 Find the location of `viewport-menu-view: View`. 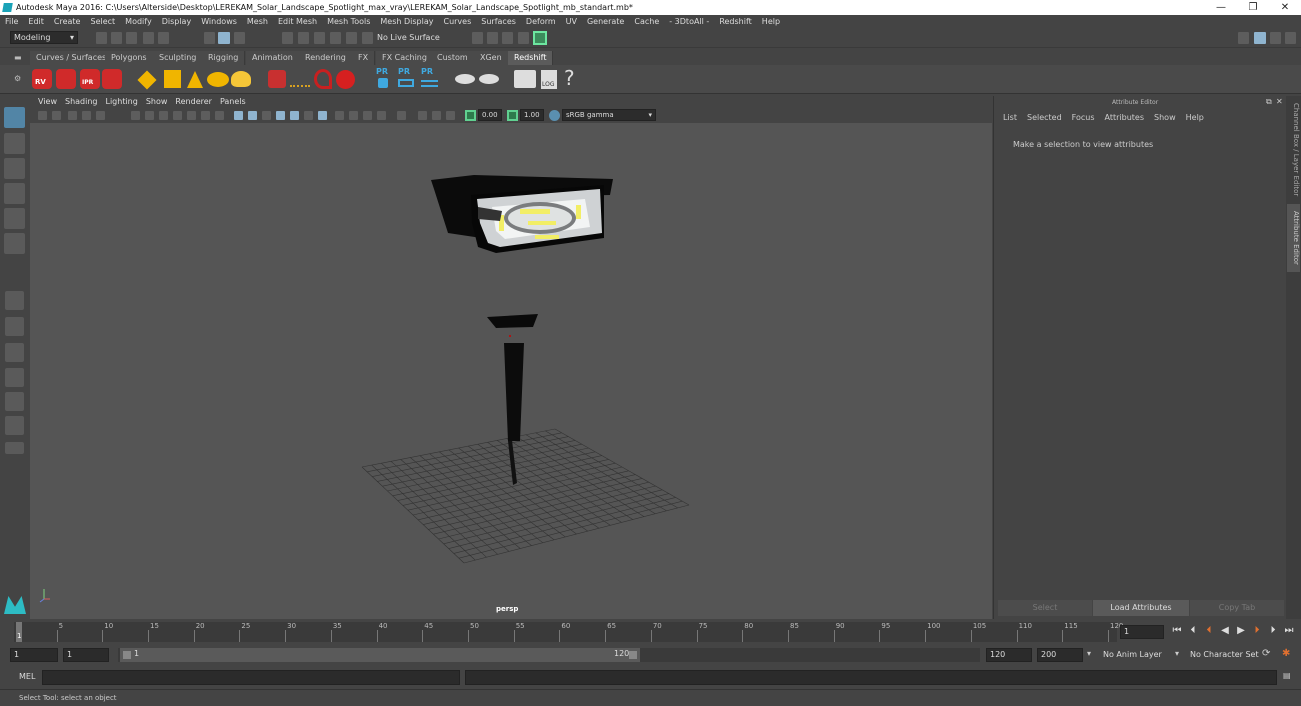

viewport-menu-view: View is located at coordinates (47, 102).